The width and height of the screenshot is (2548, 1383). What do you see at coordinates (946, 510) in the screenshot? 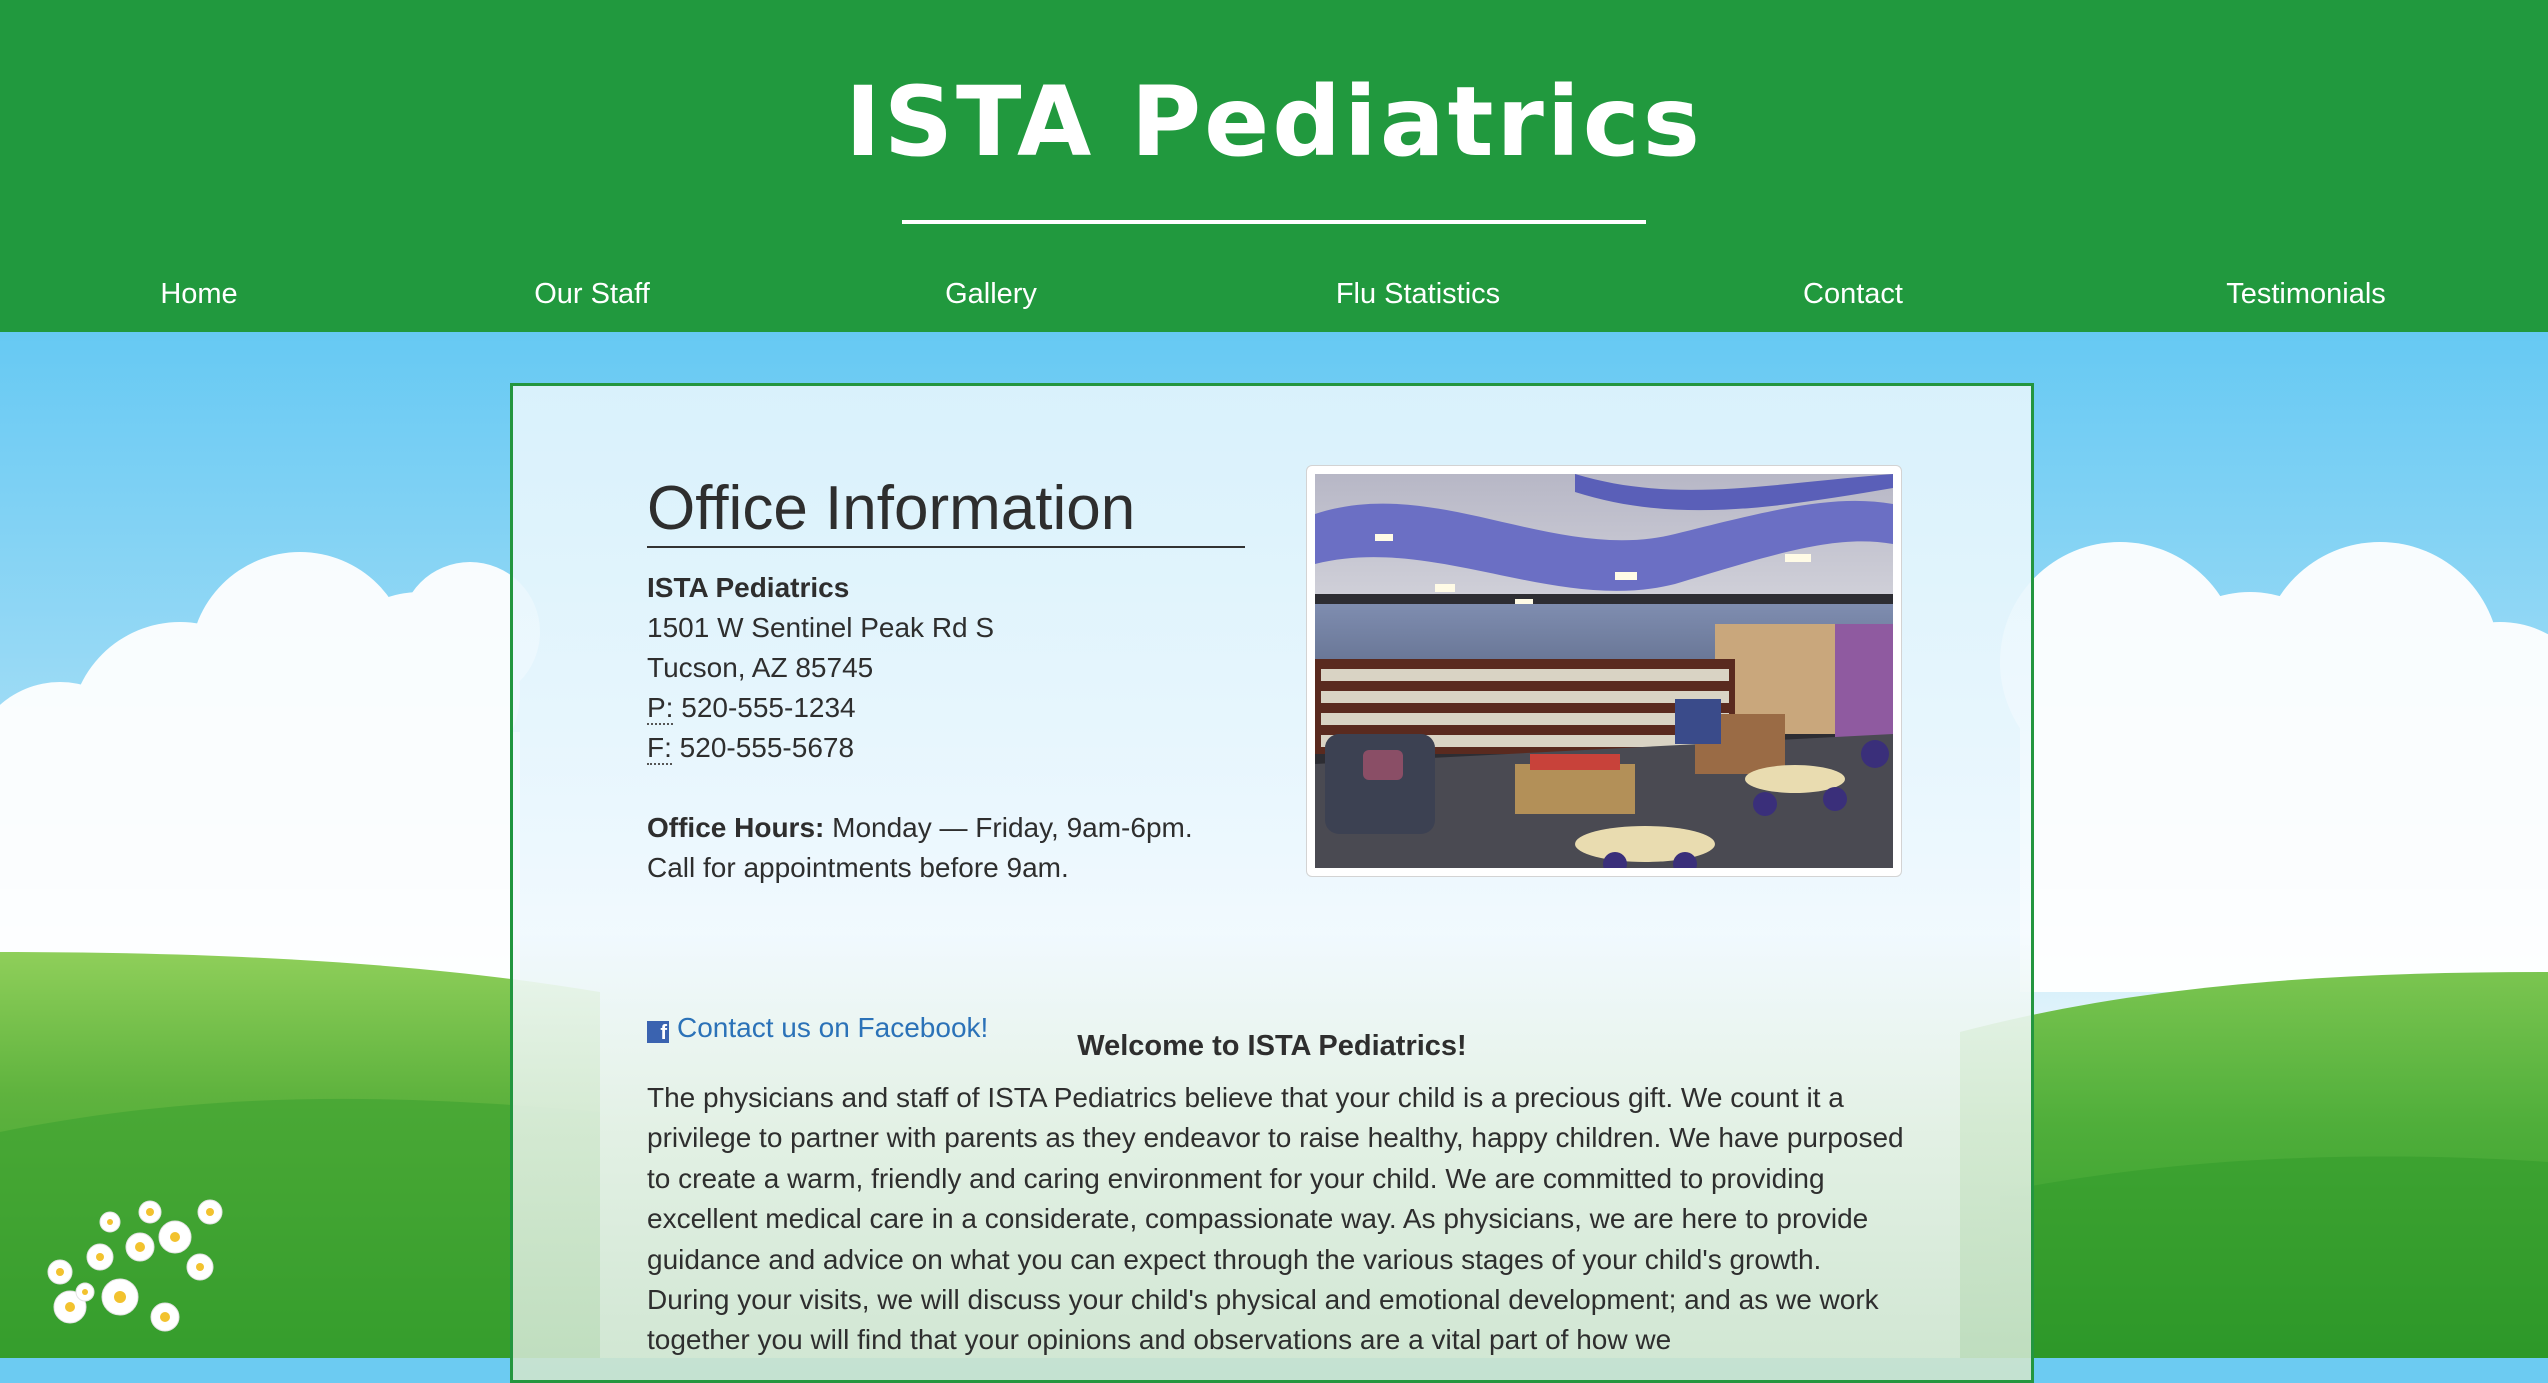
I see `office-information-heading: Office Information` at bounding box center [946, 510].